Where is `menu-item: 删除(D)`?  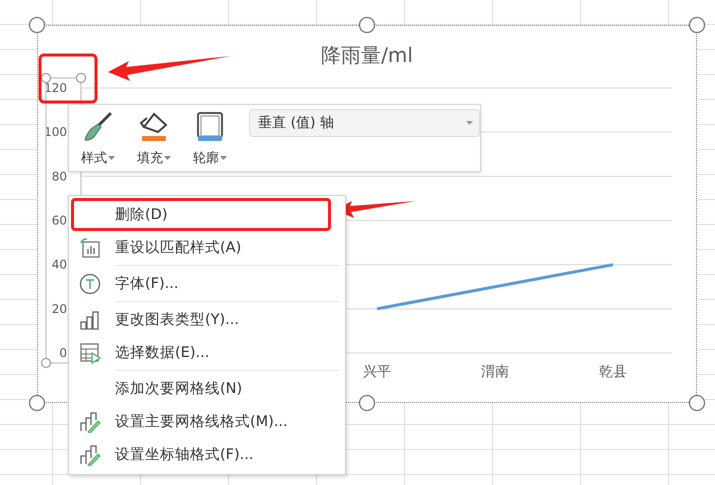
menu-item: 删除(D) is located at coordinates (201, 214).